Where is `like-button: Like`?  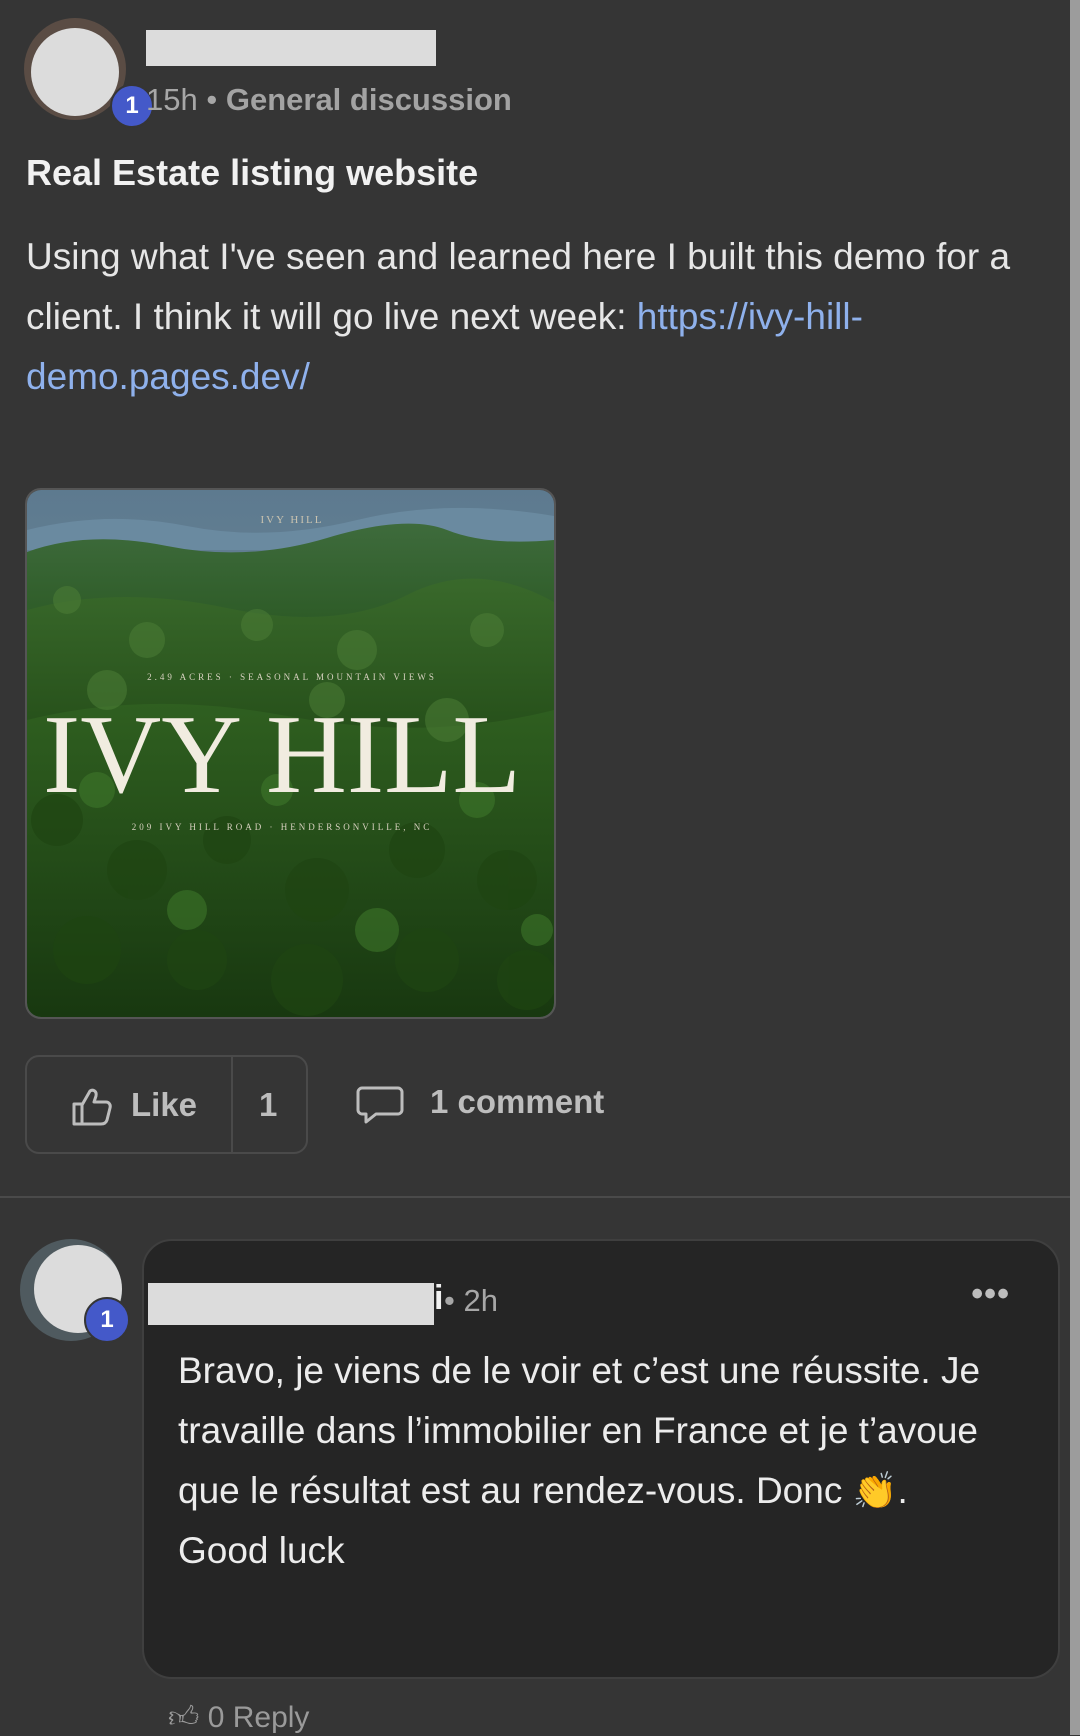
like-button: Like is located at coordinates (130, 1104).